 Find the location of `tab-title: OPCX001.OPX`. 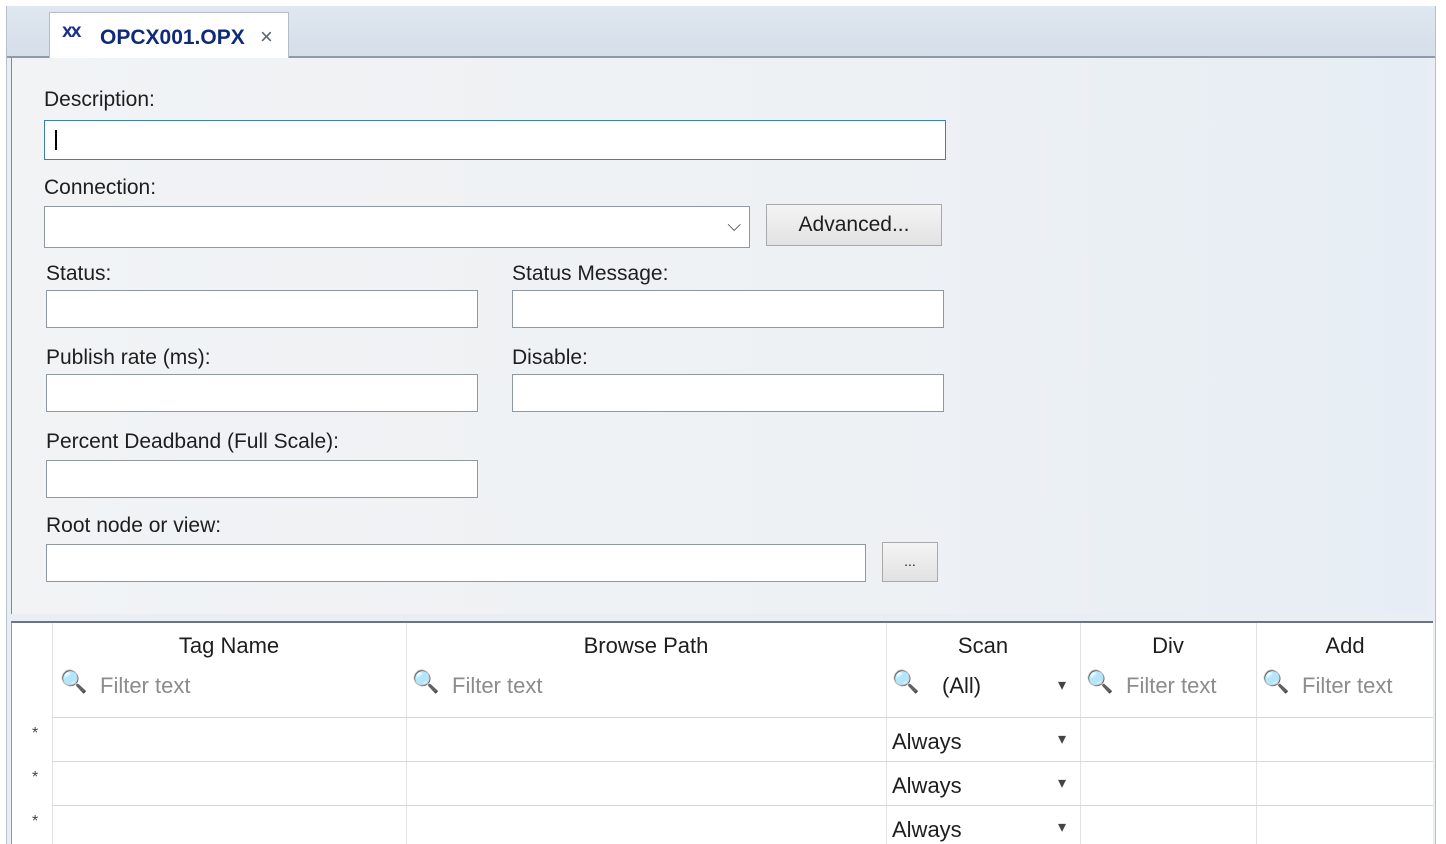

tab-title: OPCX001.OPX is located at coordinates (172, 37).